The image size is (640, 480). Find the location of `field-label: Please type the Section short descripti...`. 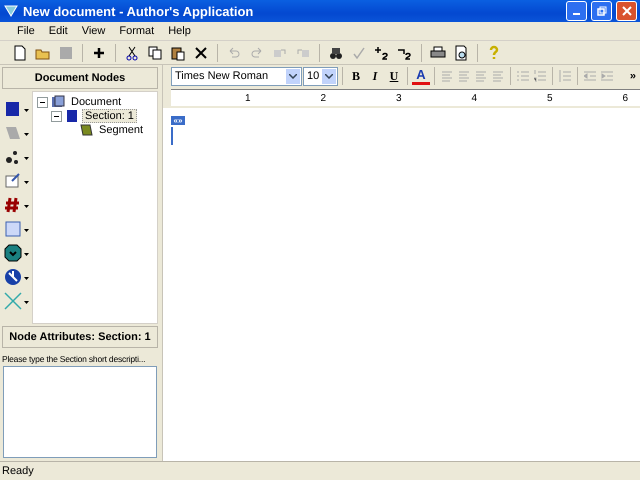

field-label: Please type the Section short descripti... is located at coordinates (74, 359).